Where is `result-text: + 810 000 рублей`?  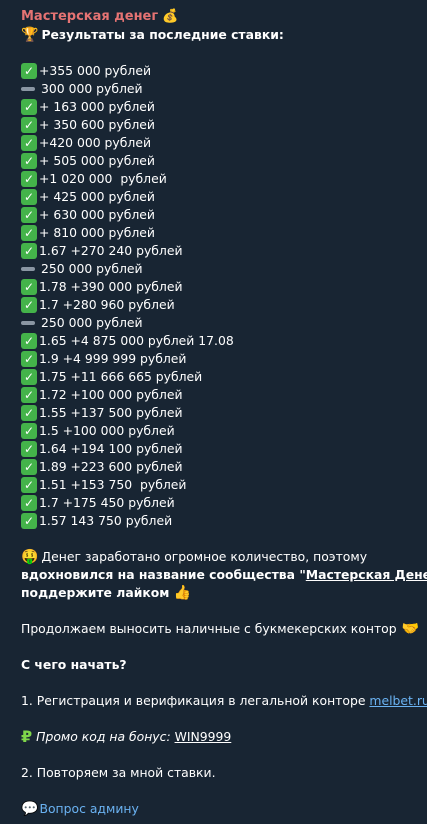 result-text: + 810 000 рублей is located at coordinates (97, 232).